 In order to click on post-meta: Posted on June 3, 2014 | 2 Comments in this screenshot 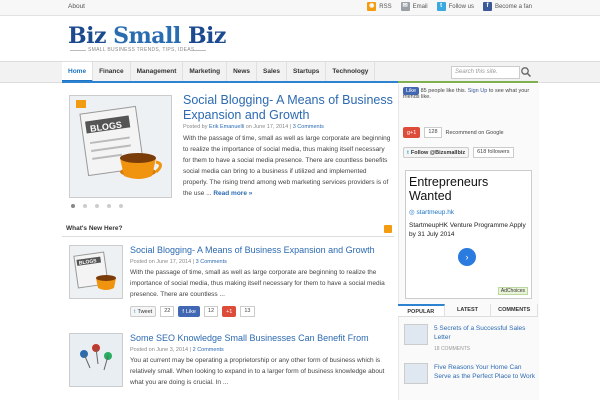, I will do `click(177, 350)`.